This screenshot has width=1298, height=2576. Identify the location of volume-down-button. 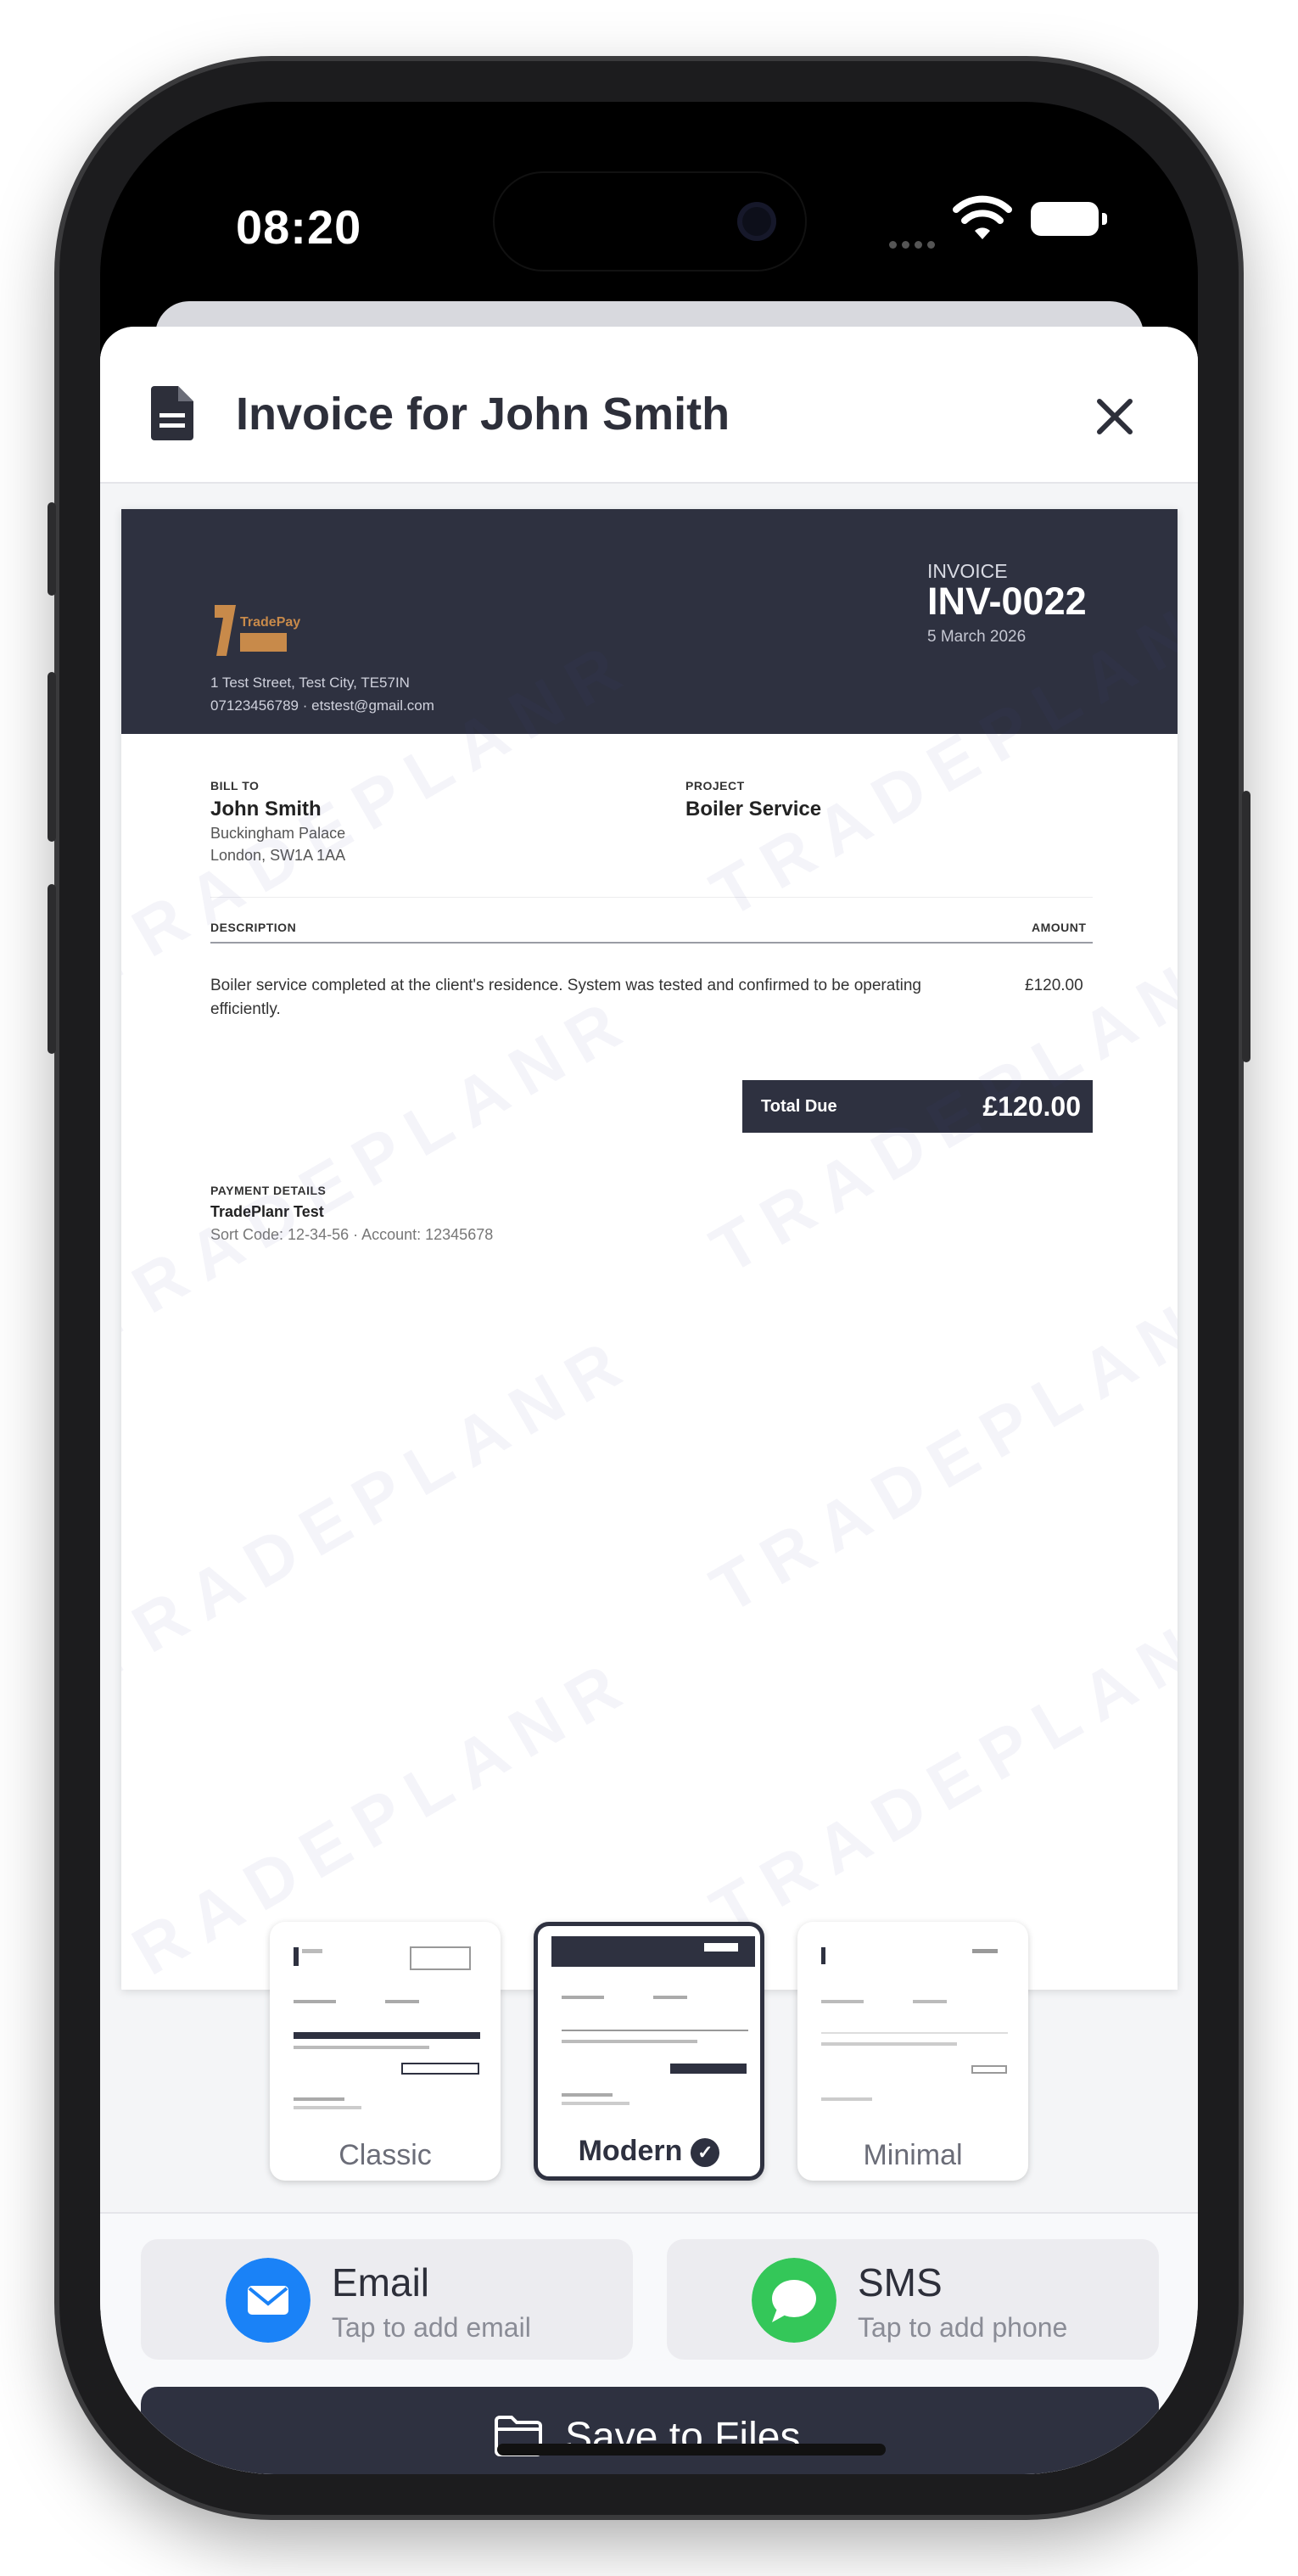
(52, 969).